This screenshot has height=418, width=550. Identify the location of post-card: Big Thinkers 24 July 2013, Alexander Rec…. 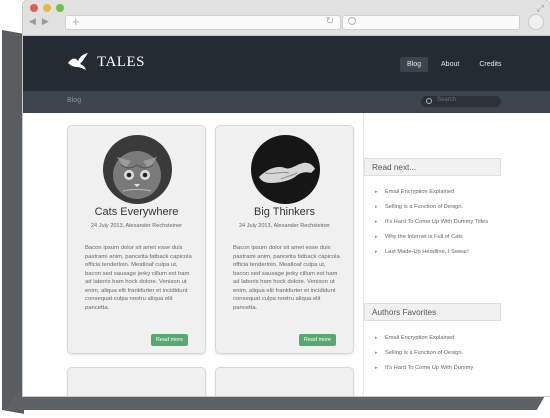
(284, 239).